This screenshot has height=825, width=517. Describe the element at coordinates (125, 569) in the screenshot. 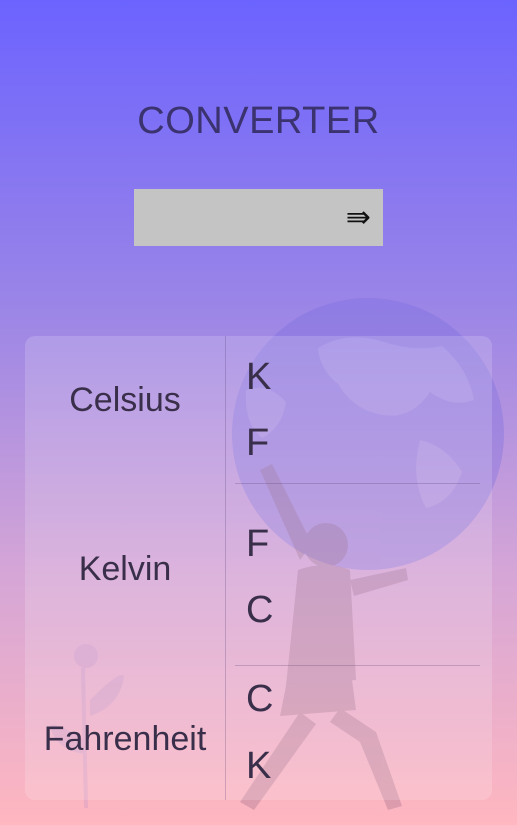

I see `unit-label-kelvin: Kelvin` at that location.